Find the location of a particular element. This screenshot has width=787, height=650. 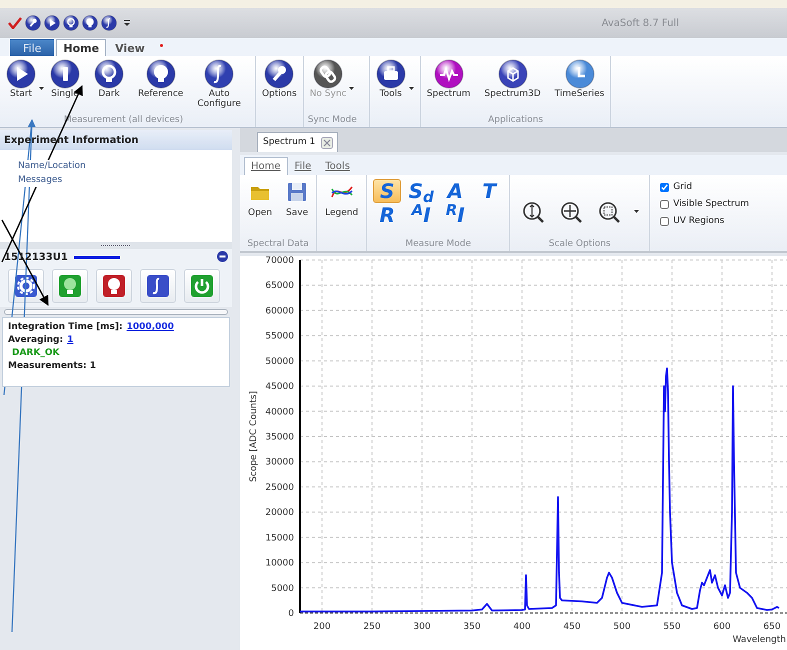

ribbon-button: Spectrum is located at coordinates (448, 86).